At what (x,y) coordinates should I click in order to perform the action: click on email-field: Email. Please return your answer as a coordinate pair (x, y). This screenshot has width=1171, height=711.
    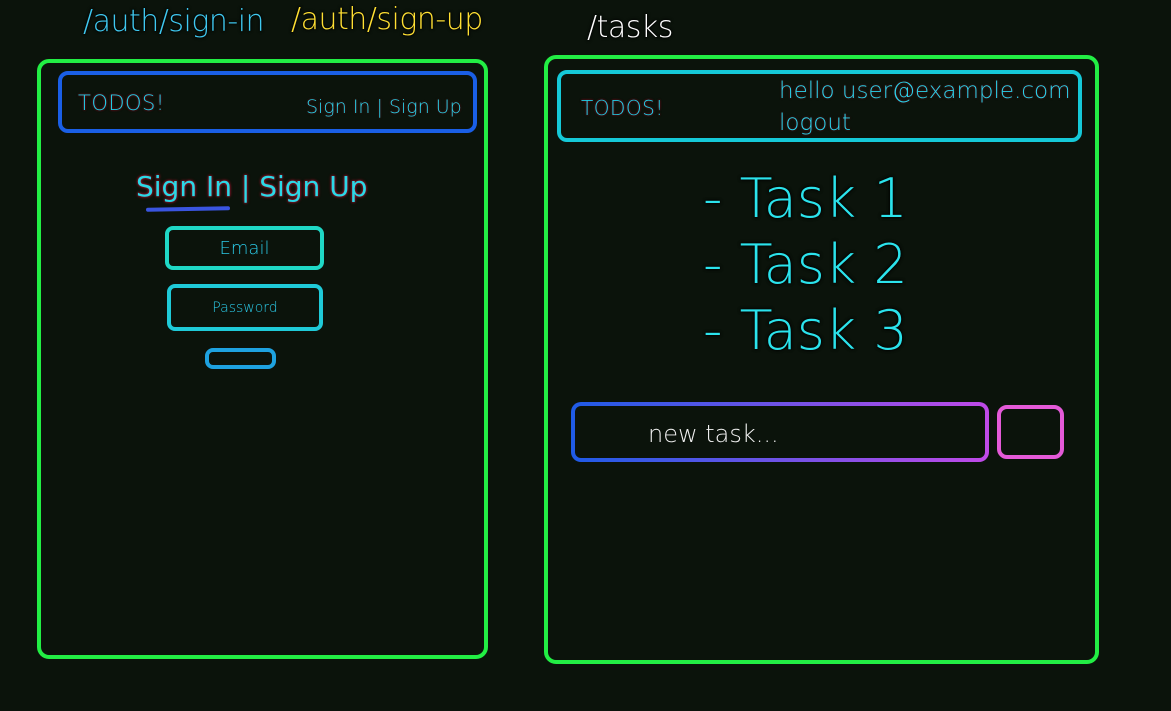
    Looking at the image, I should click on (244, 248).